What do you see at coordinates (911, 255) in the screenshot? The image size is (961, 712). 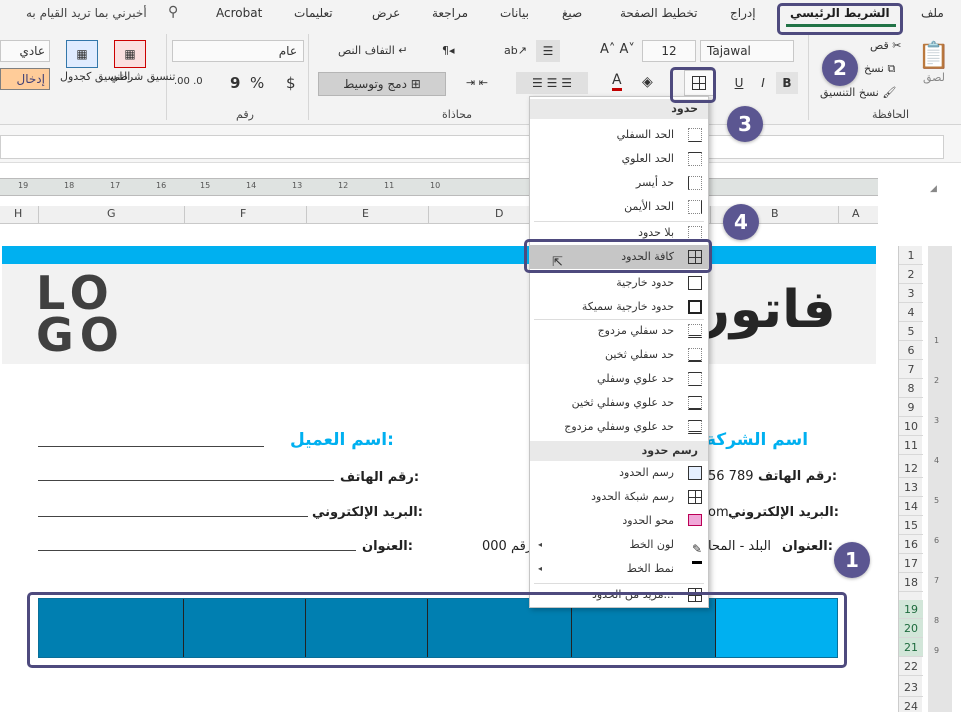 I see `row-header: 1` at bounding box center [911, 255].